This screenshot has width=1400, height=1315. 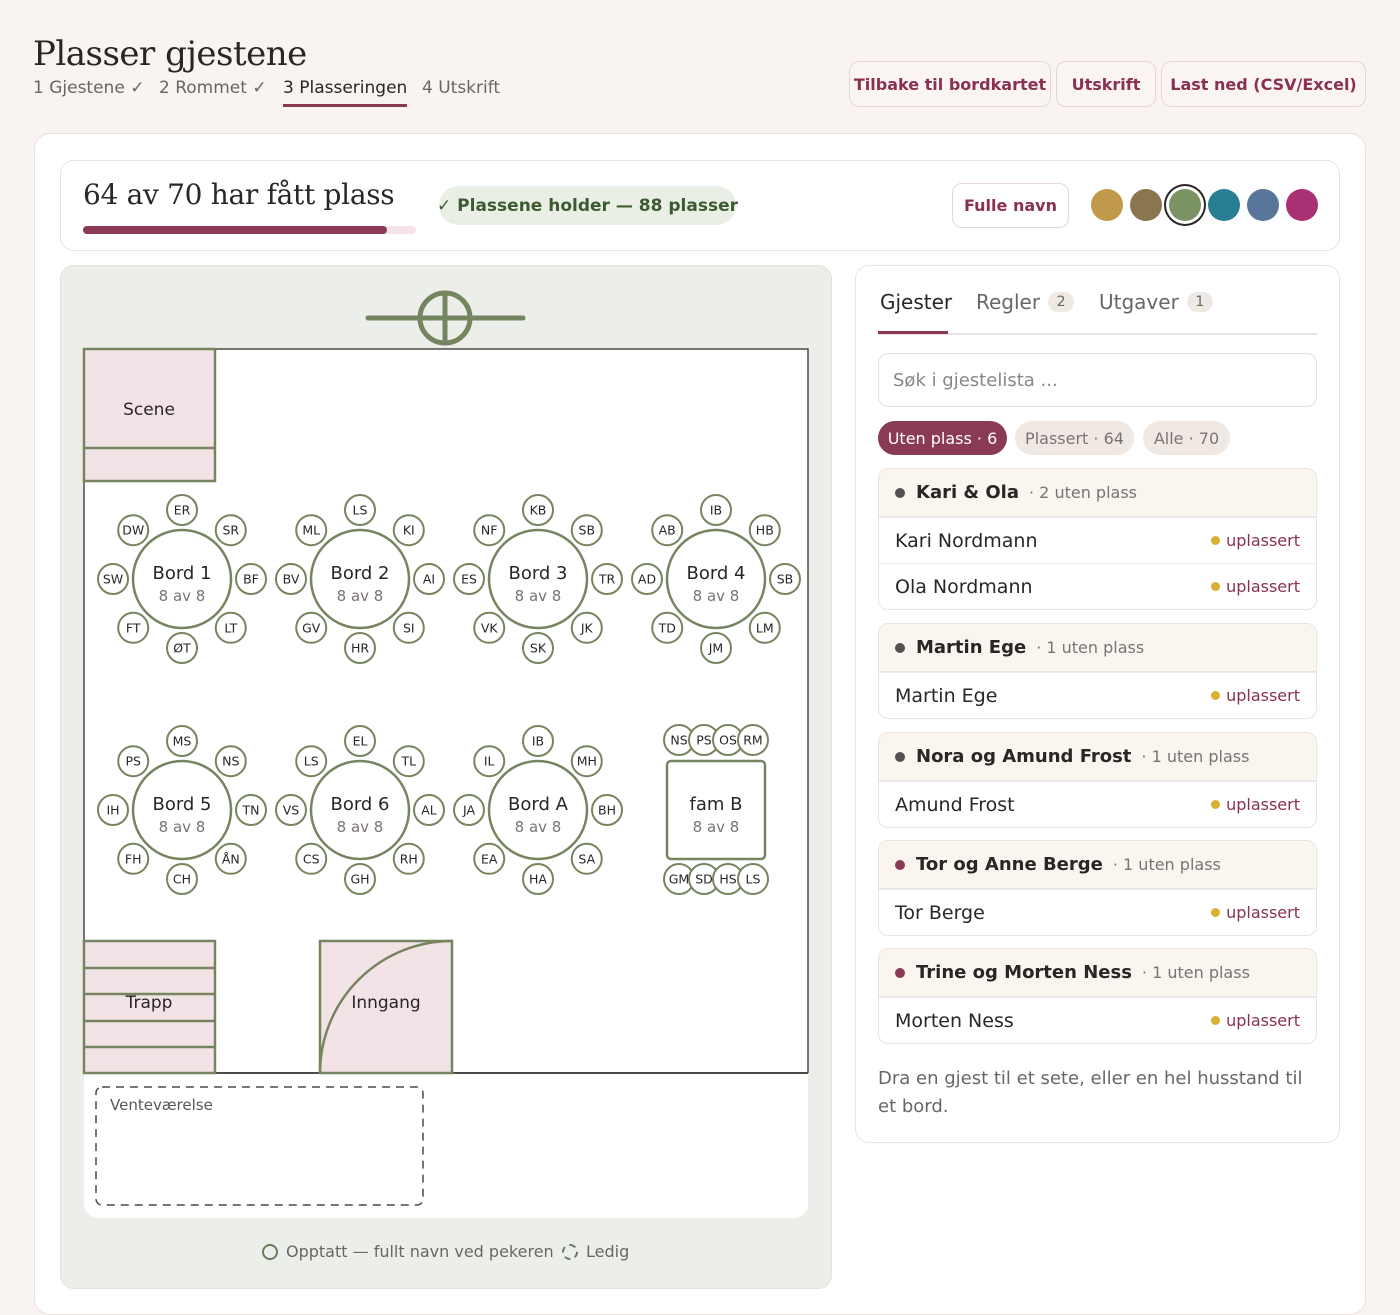 What do you see at coordinates (753, 740) in the screenshot?
I see `seat: RM` at bounding box center [753, 740].